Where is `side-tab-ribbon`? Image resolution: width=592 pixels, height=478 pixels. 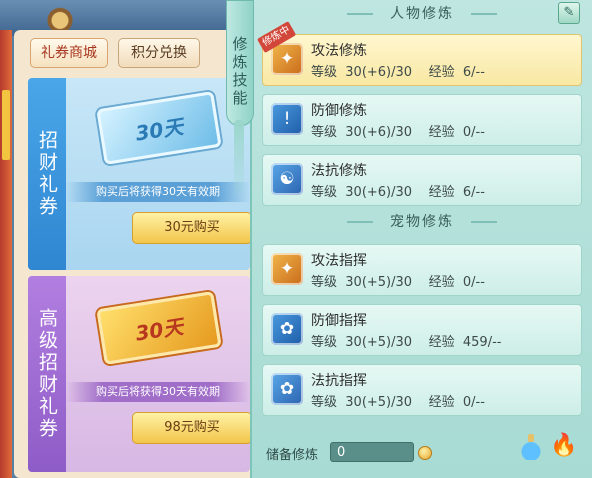
side-tab-ribbon is located at coordinates (239, 160).